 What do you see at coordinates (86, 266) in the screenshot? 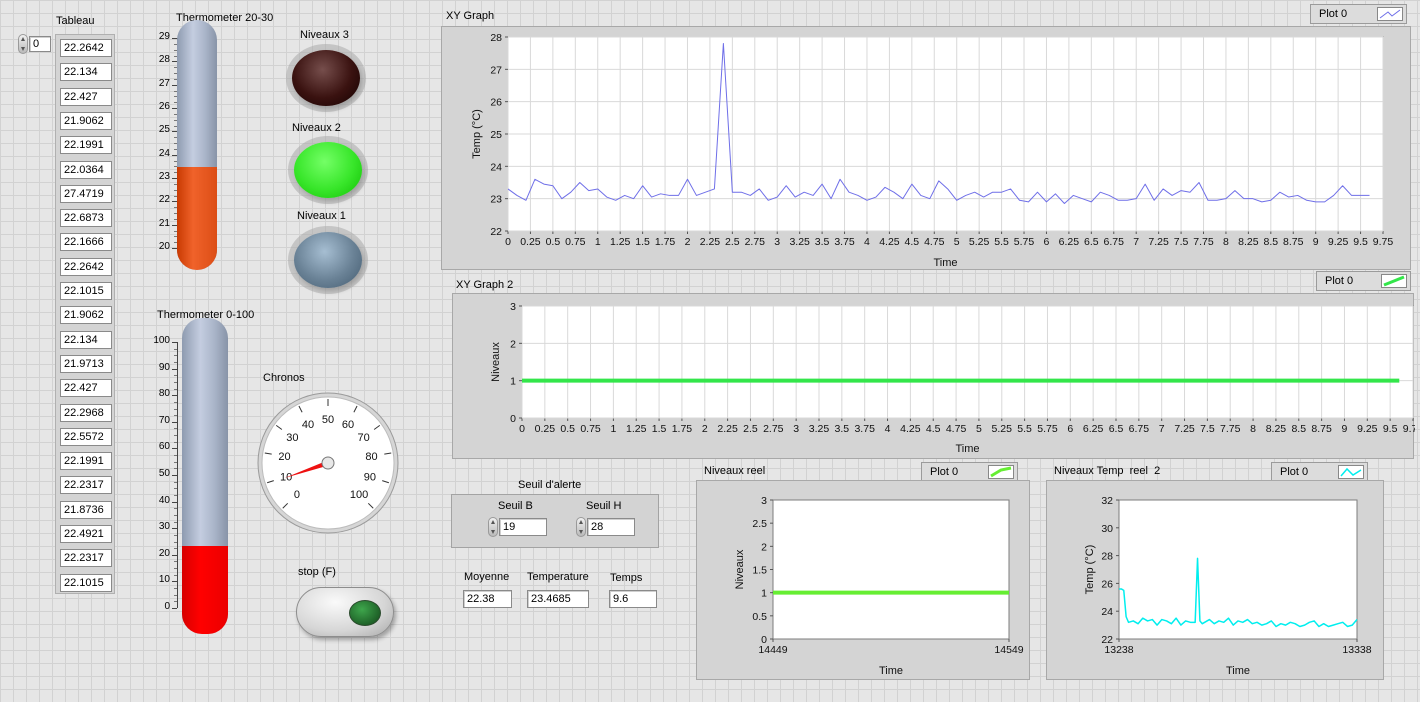
I see `array-element: 22.2642` at bounding box center [86, 266].